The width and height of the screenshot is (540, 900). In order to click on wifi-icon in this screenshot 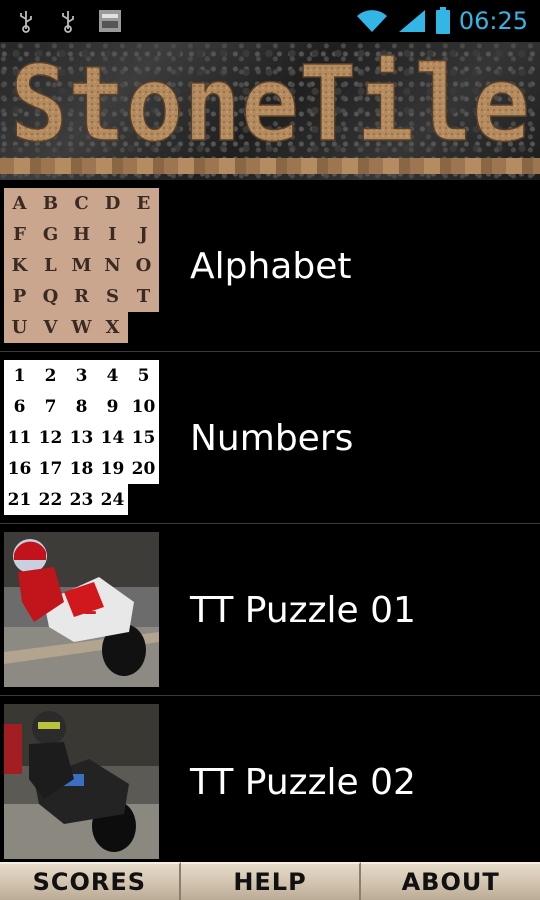, I will do `click(371, 21)`.